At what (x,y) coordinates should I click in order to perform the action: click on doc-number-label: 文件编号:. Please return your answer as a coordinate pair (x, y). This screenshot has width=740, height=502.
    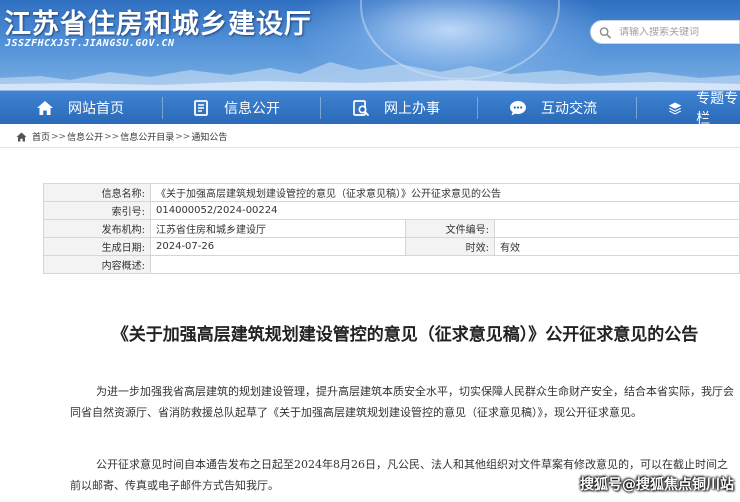
    Looking at the image, I should click on (450, 228).